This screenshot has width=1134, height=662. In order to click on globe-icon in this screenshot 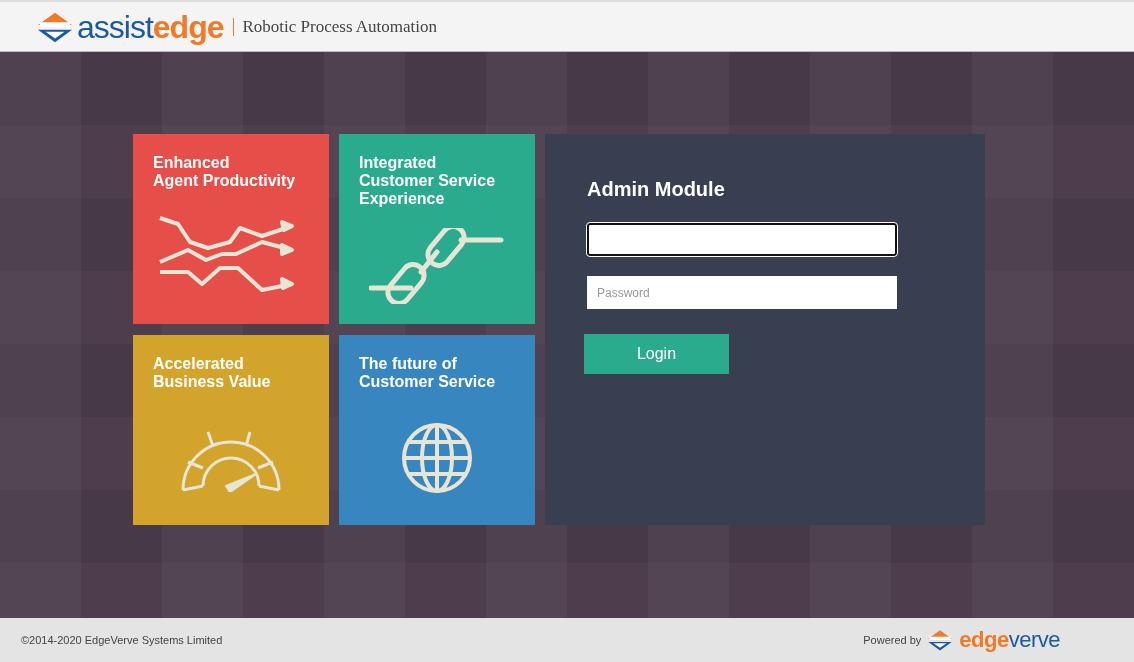, I will do `click(437, 458)`.